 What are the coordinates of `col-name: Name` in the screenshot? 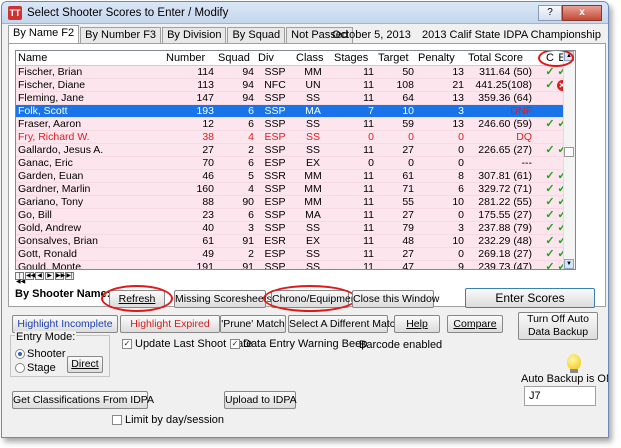 It's located at (90, 58).